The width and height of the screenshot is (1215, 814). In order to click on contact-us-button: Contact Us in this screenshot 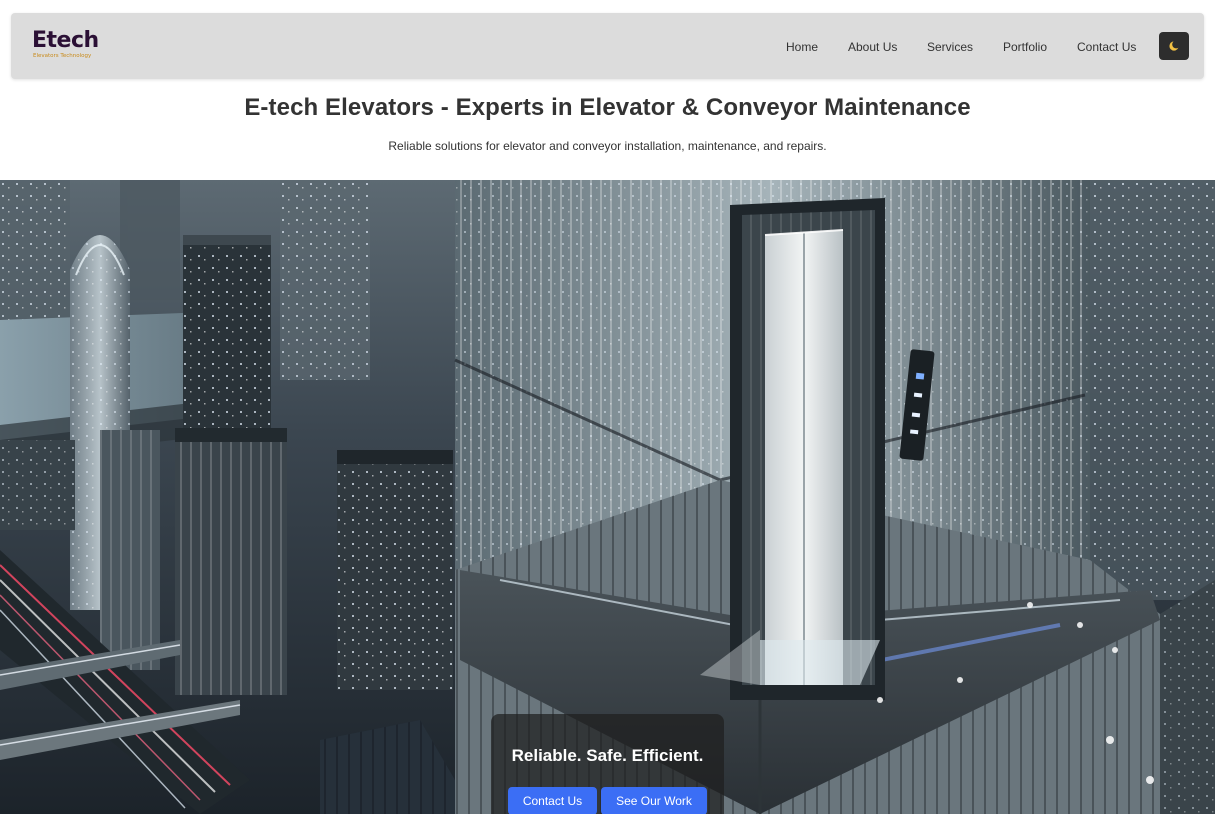, I will do `click(552, 800)`.